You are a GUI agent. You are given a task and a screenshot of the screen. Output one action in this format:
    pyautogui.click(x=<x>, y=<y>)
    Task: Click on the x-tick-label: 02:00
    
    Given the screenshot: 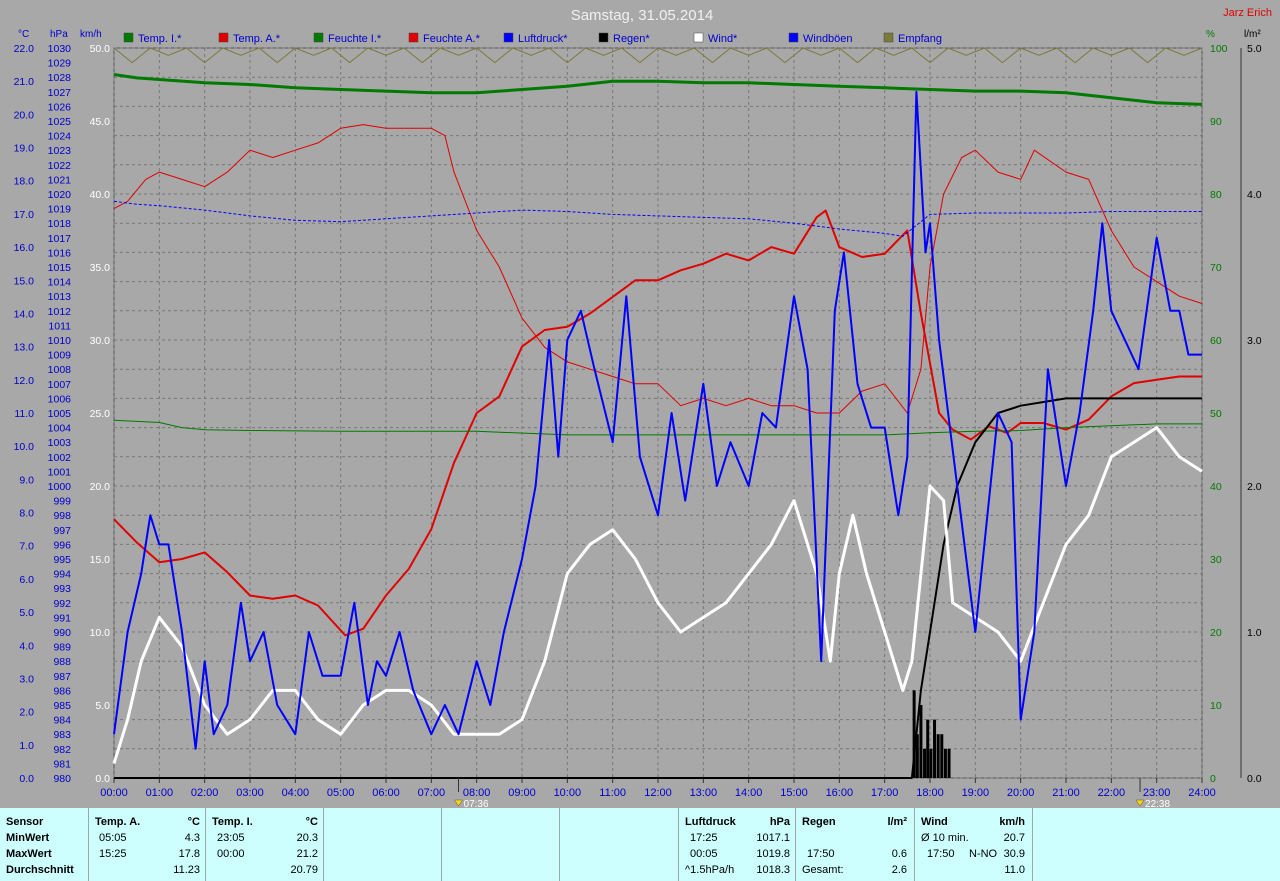 What is the action you would take?
    pyautogui.click(x=205, y=793)
    